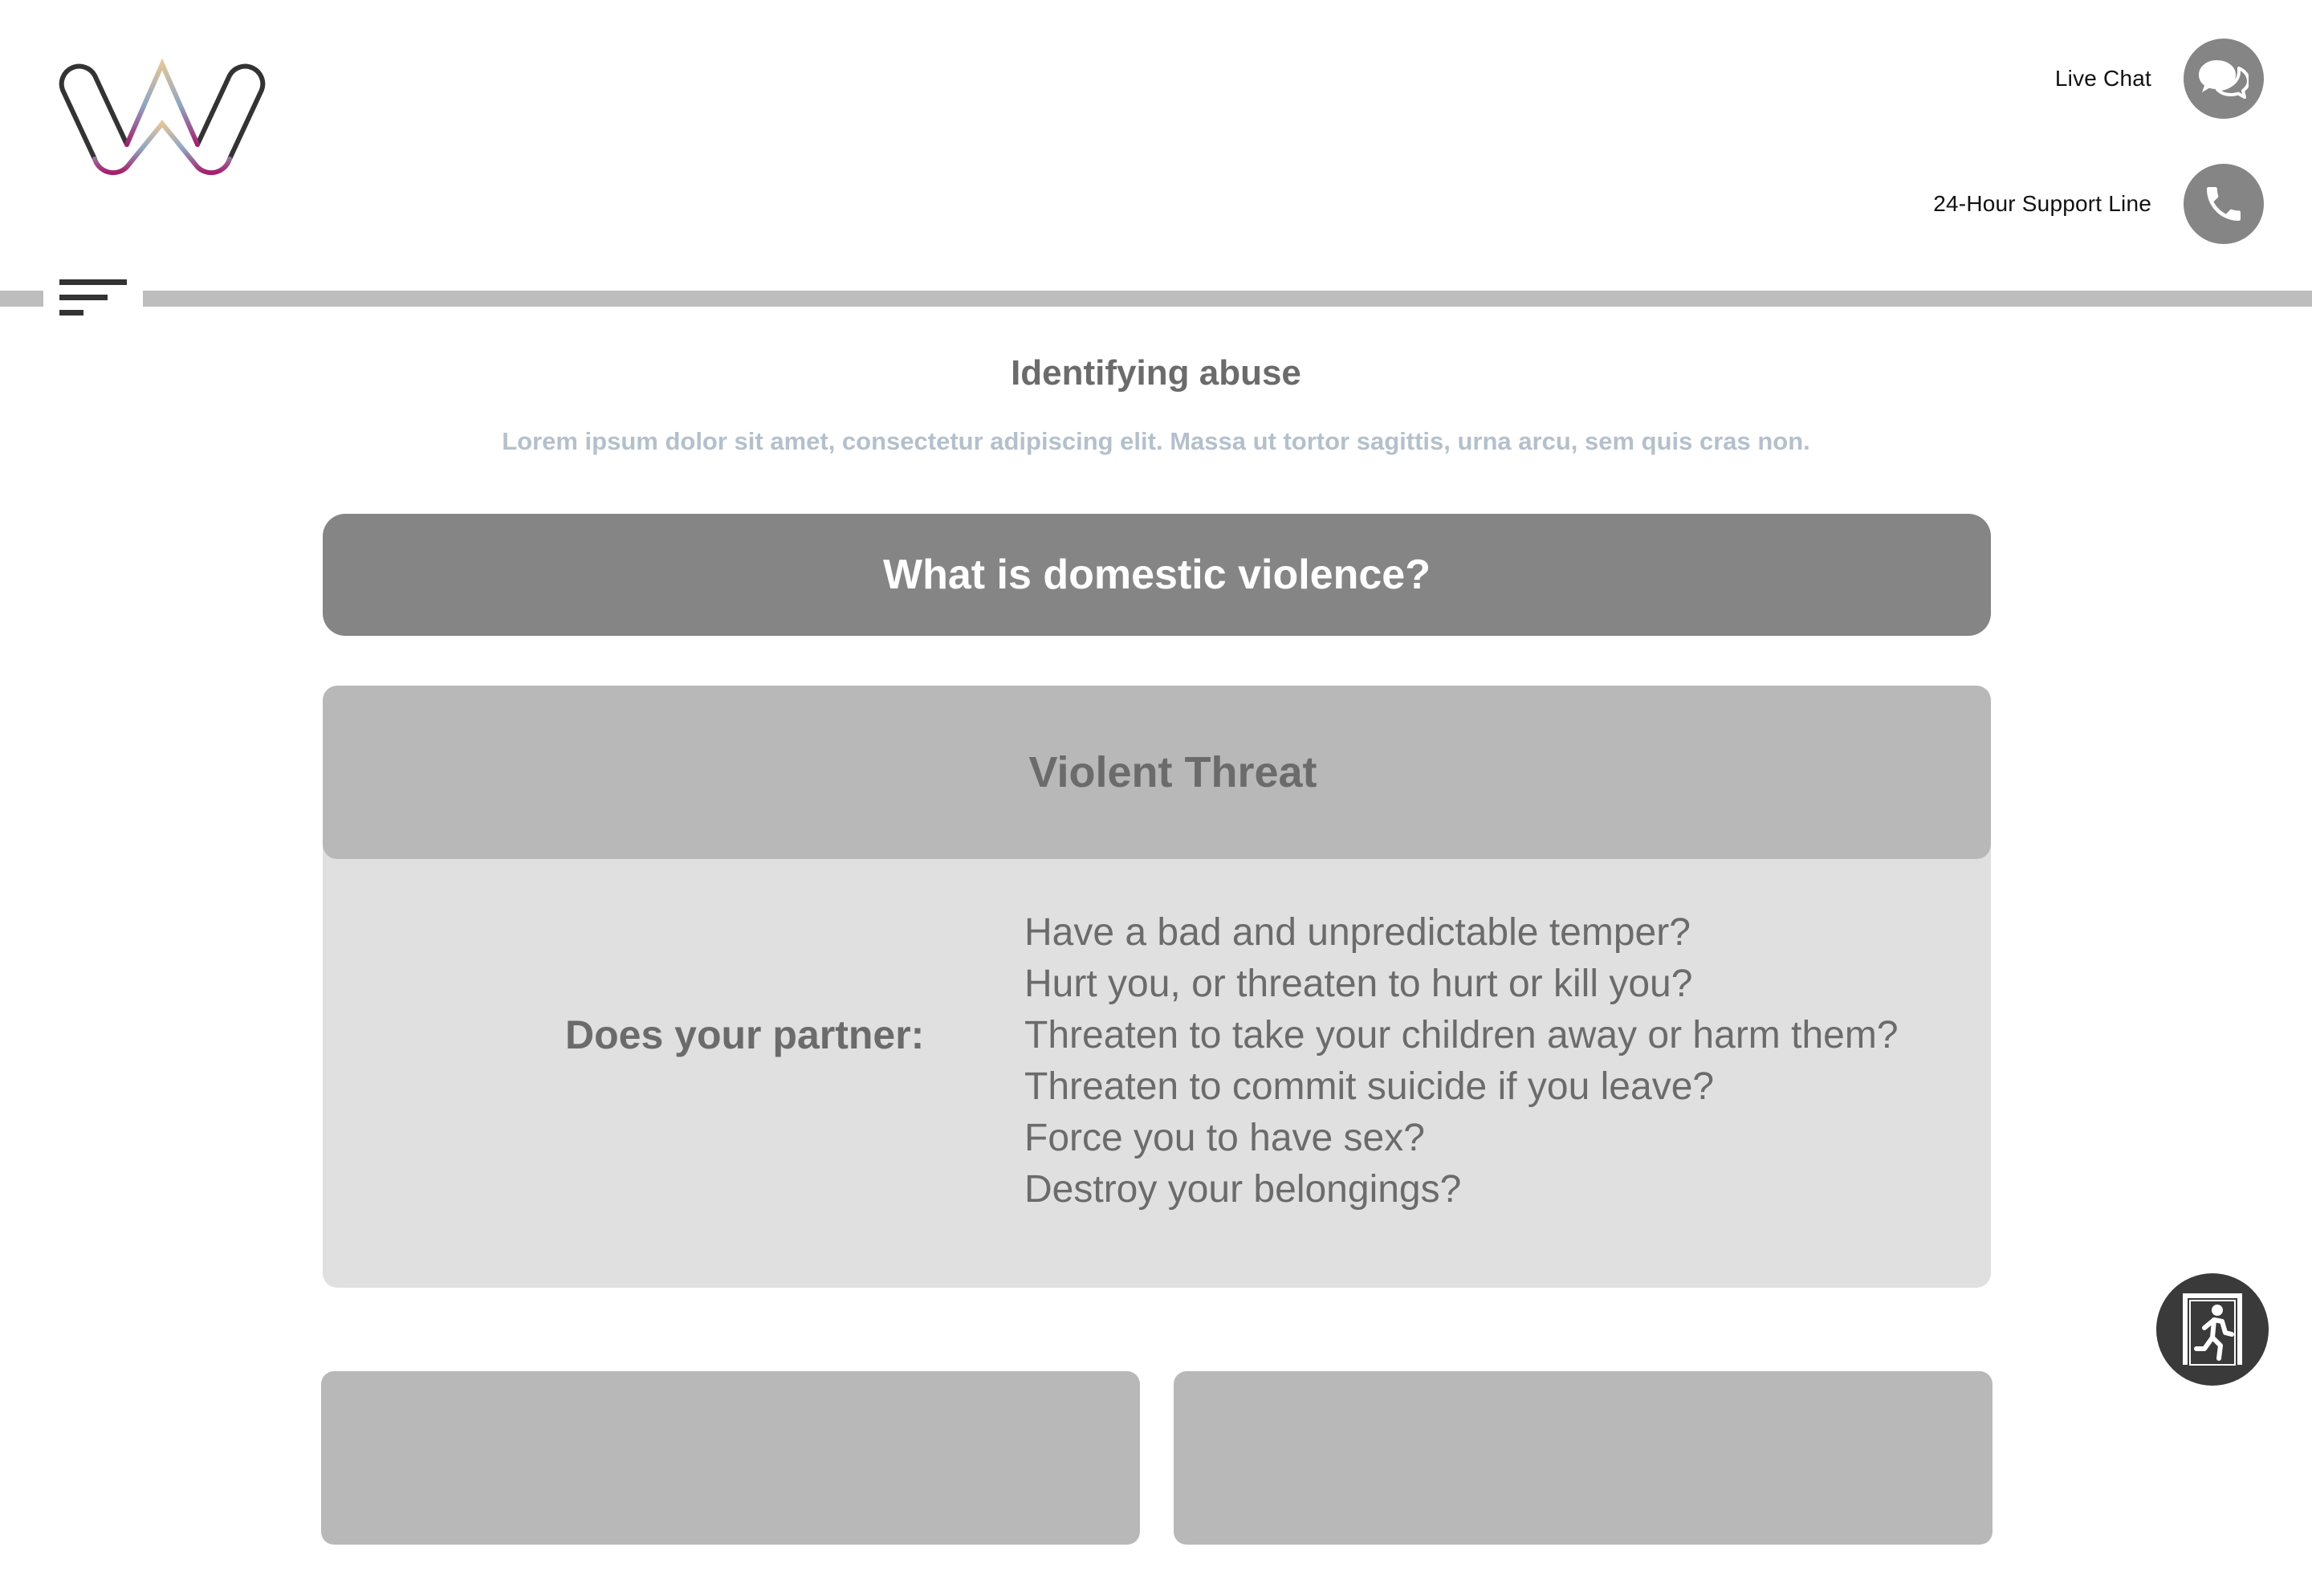 The width and height of the screenshot is (2312, 1596). I want to click on domestic-violence-banner: What is domestic violence?, so click(1157, 575).